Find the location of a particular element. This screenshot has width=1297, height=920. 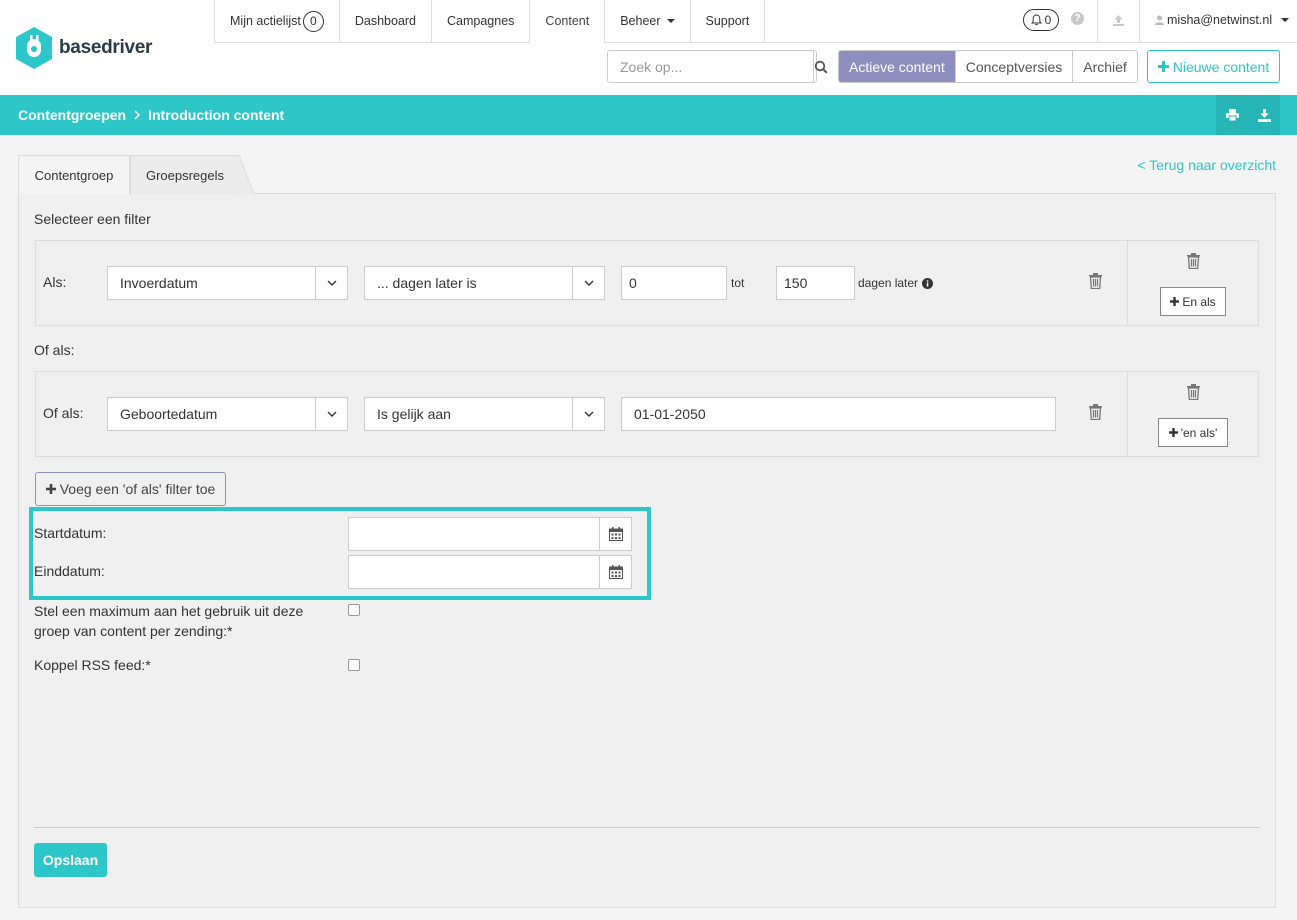

nav-item-support: Support is located at coordinates (728, 21).